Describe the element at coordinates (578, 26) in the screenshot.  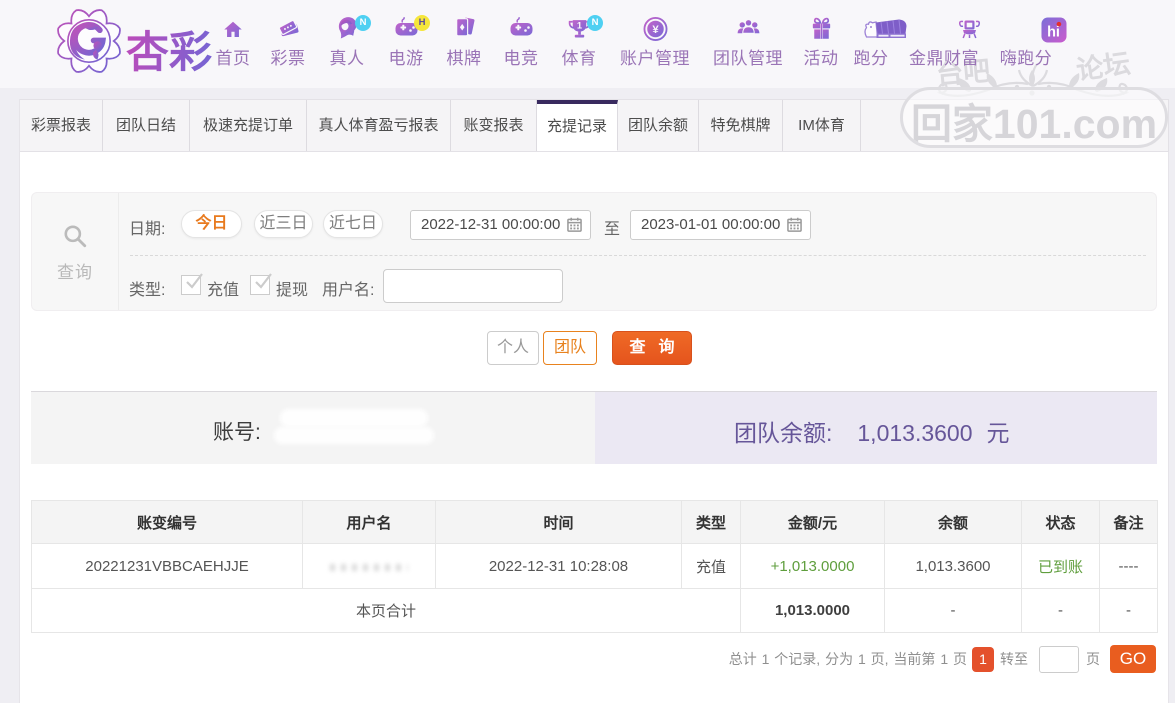
I see `svg-text: 1` at that location.